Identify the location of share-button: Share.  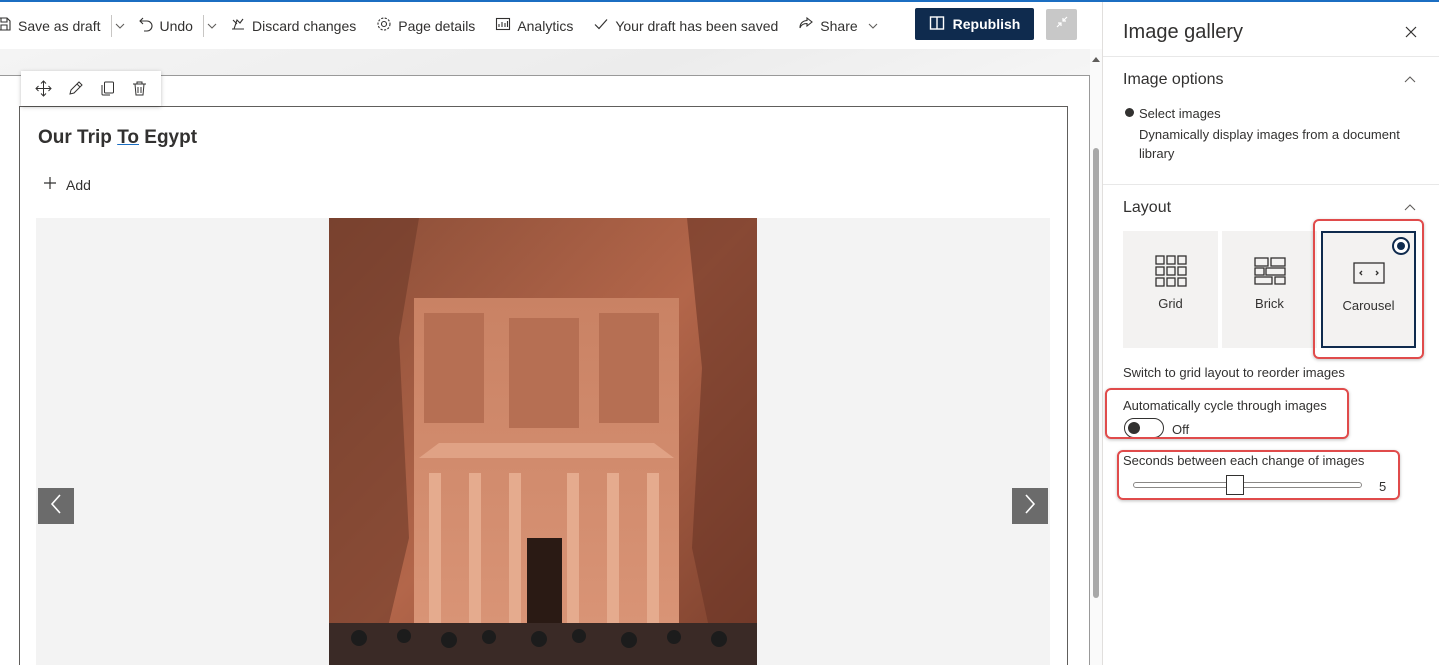
(837, 25).